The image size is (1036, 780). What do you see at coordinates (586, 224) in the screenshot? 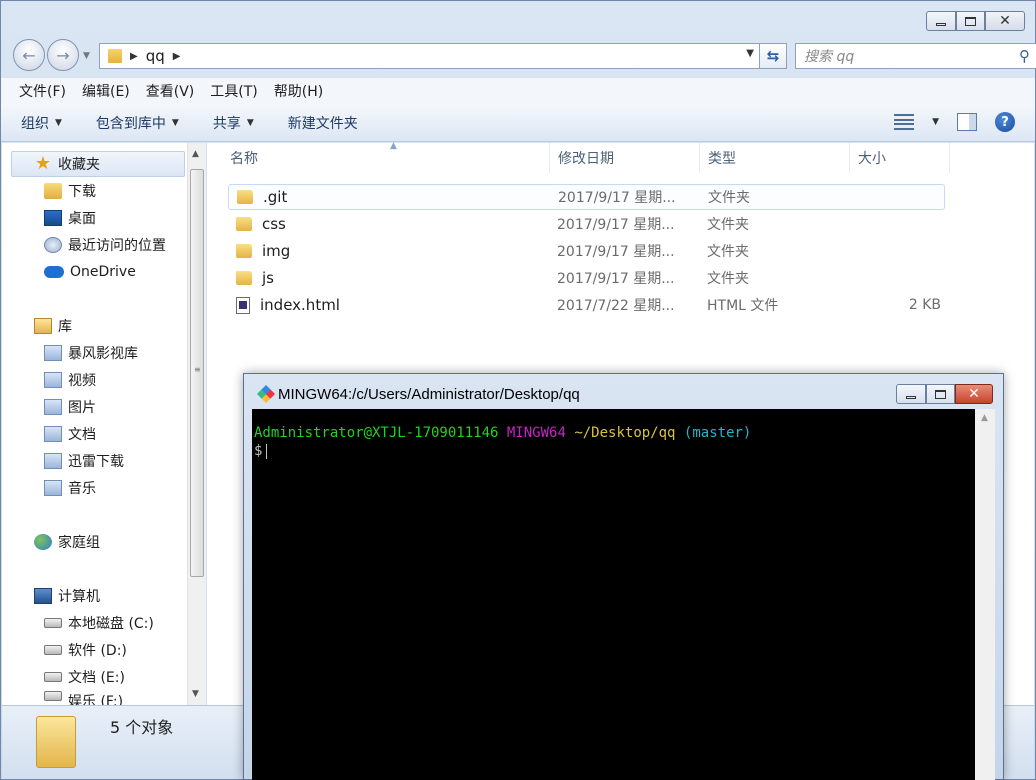
I see `file-row: css 2017/9/17 星期... 文件夹` at bounding box center [586, 224].